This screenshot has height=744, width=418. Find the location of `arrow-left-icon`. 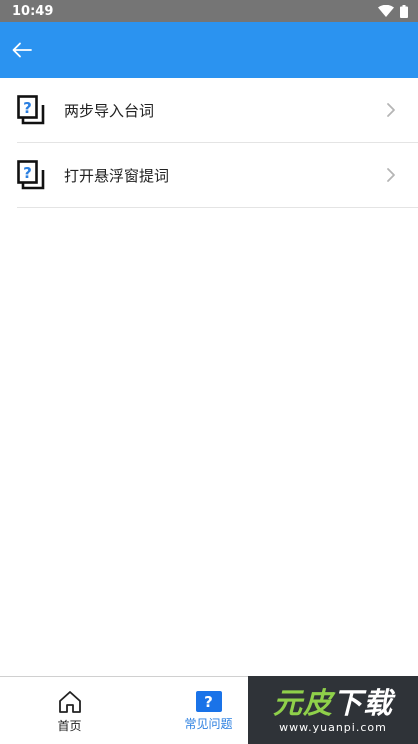

arrow-left-icon is located at coordinates (22, 50).